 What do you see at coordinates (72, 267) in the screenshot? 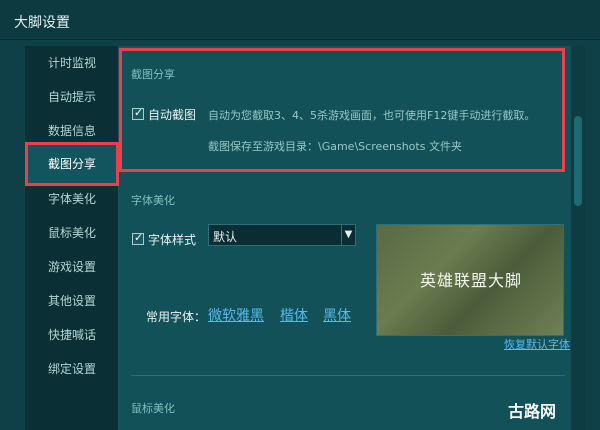
I see `sidebar-item-game-settings: 游戏设置` at bounding box center [72, 267].